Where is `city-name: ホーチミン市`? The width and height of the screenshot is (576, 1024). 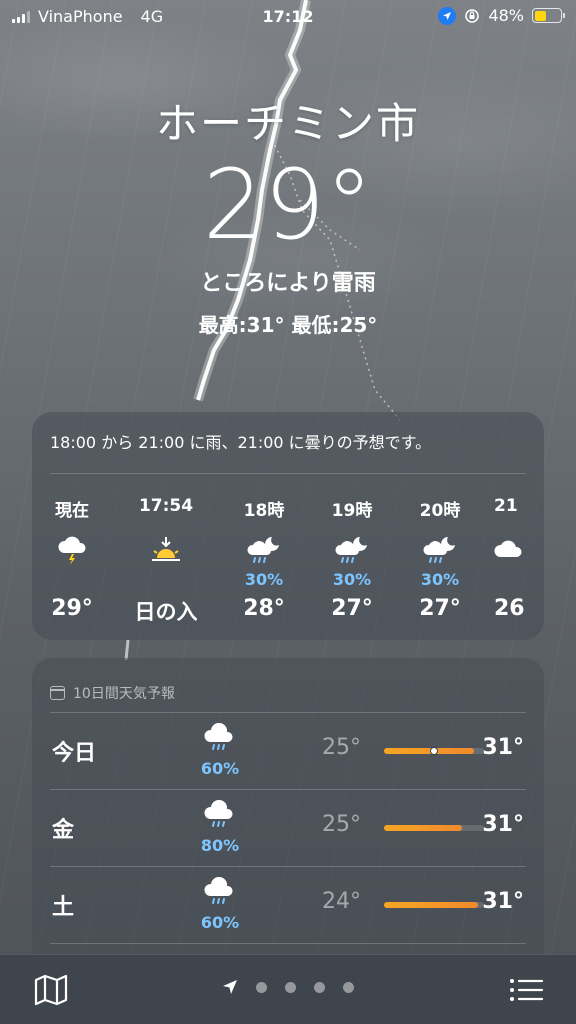
city-name: ホーチミン市 is located at coordinates (287, 123).